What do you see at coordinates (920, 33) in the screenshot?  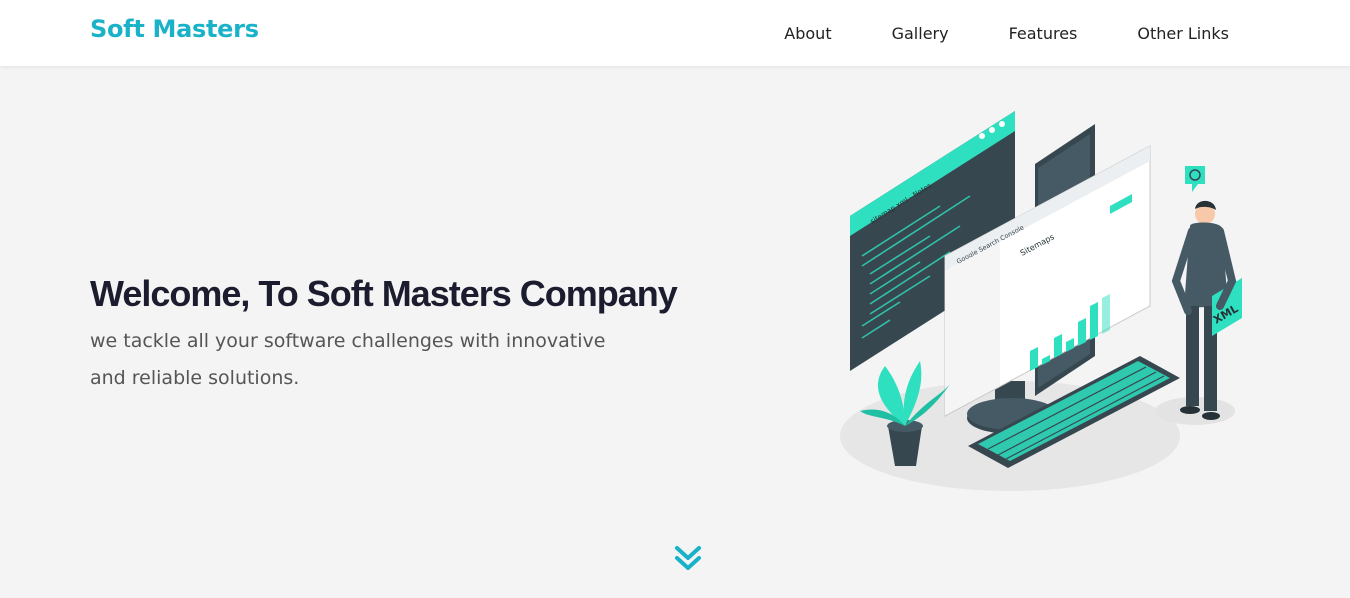 I see `nav-link-gallery: Gallery` at bounding box center [920, 33].